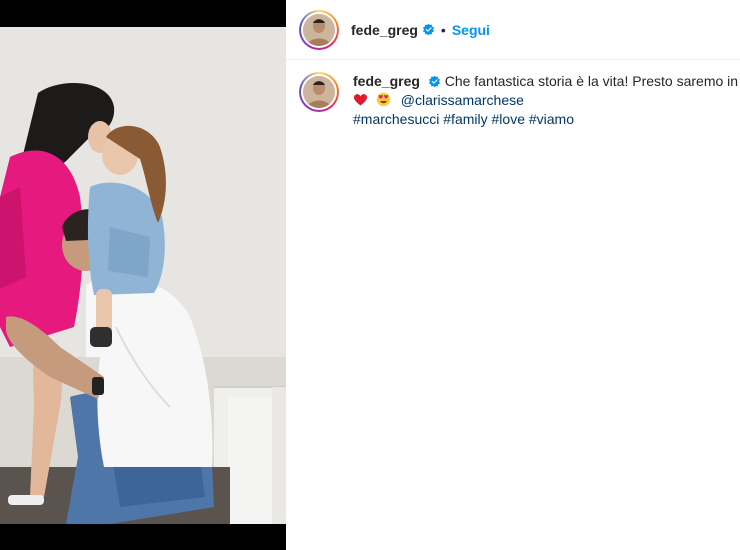 This screenshot has width=740, height=550. Describe the element at coordinates (360, 100) in the screenshot. I see `red-heart-icon` at that location.